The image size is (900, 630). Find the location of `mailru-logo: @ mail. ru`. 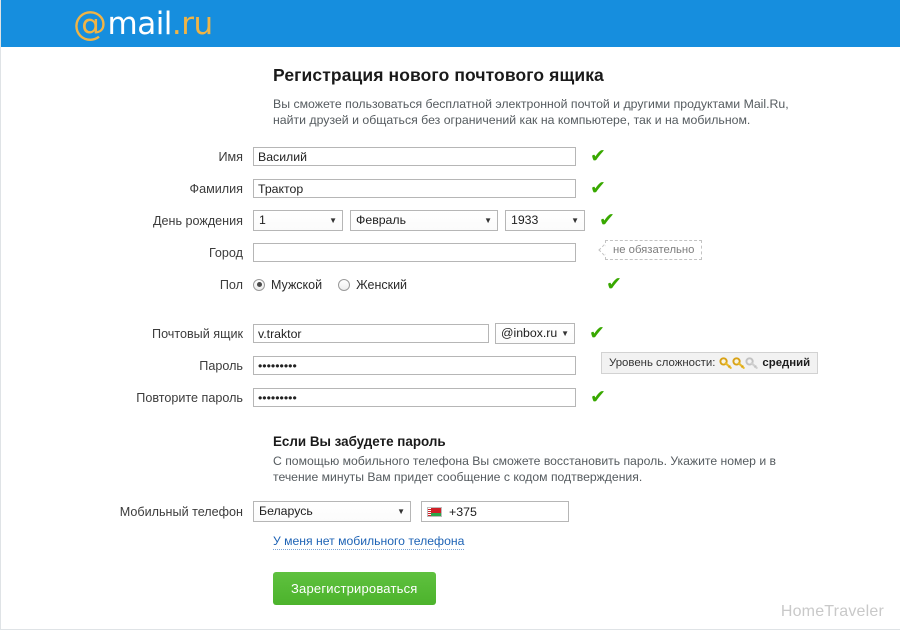

mailru-logo: @ mail. ru is located at coordinates (143, 24).